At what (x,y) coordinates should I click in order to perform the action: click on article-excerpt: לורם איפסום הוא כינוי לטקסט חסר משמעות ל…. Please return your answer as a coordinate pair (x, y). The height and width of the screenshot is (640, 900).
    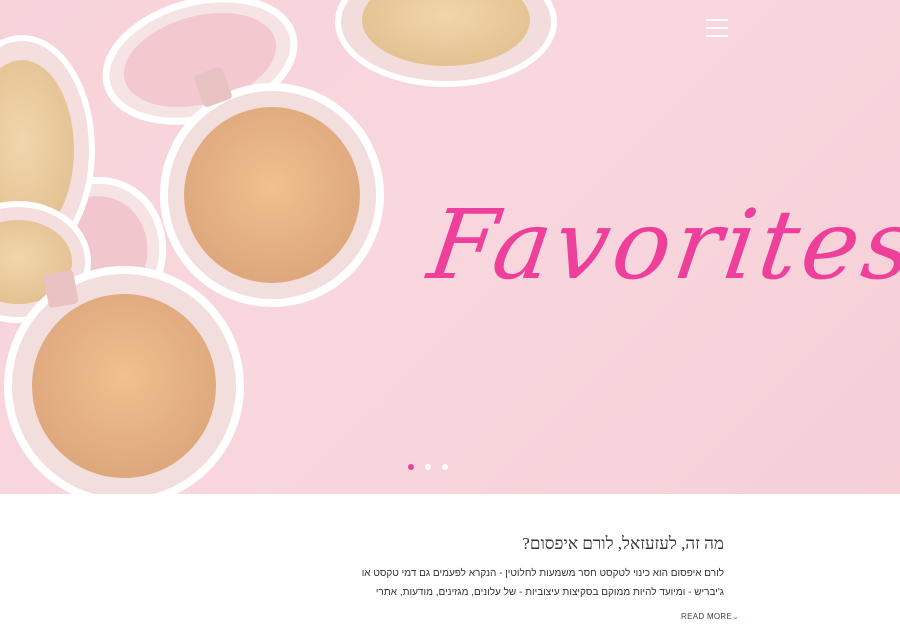
    Looking at the image, I should click on (542, 583).